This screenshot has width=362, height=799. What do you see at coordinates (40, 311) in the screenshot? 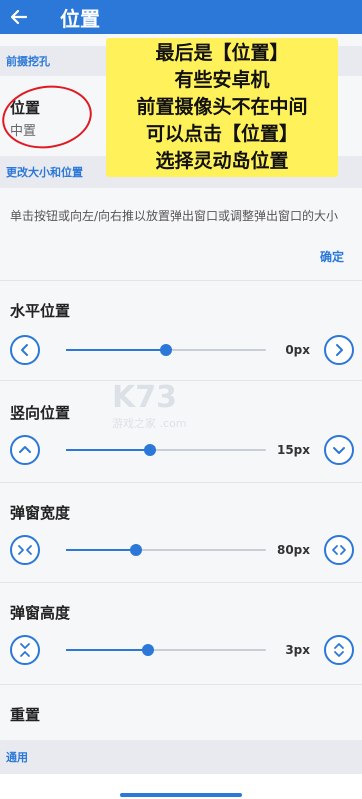
I see `horizontal-position-label: 水平位置` at bounding box center [40, 311].